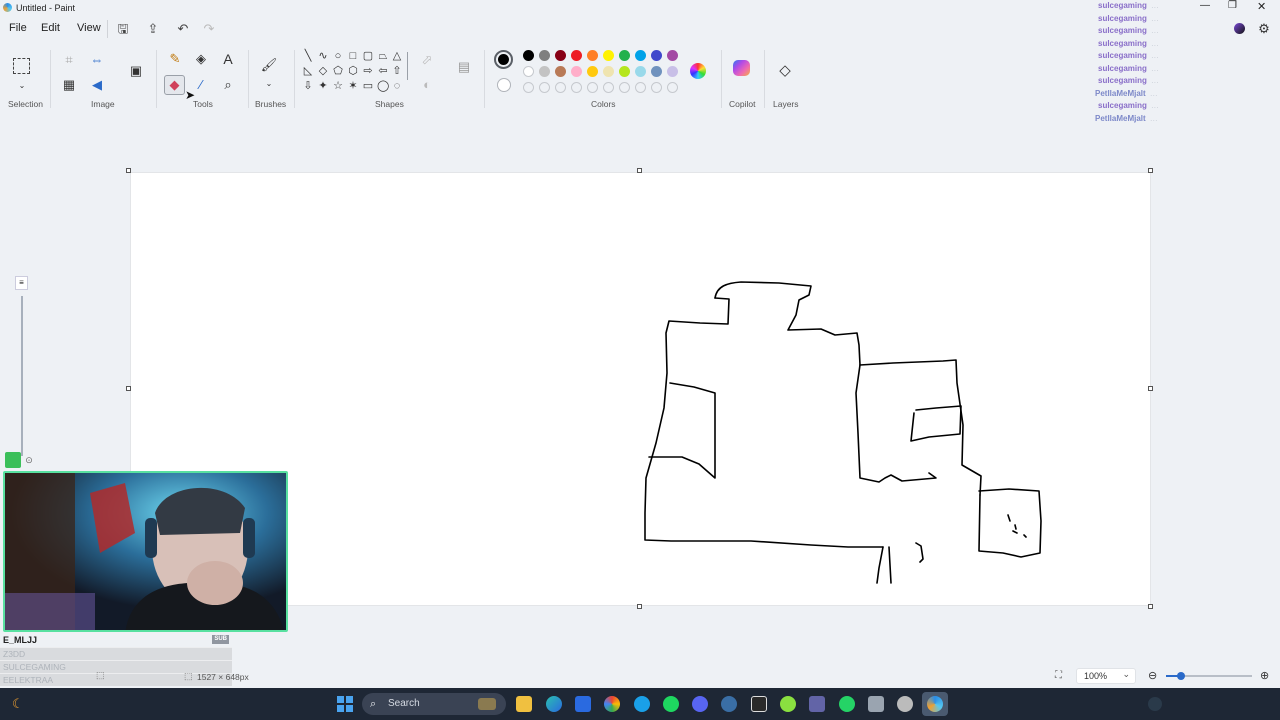  Describe the element at coordinates (935, 704) in the screenshot. I see `paint-taskbar-button` at that location.